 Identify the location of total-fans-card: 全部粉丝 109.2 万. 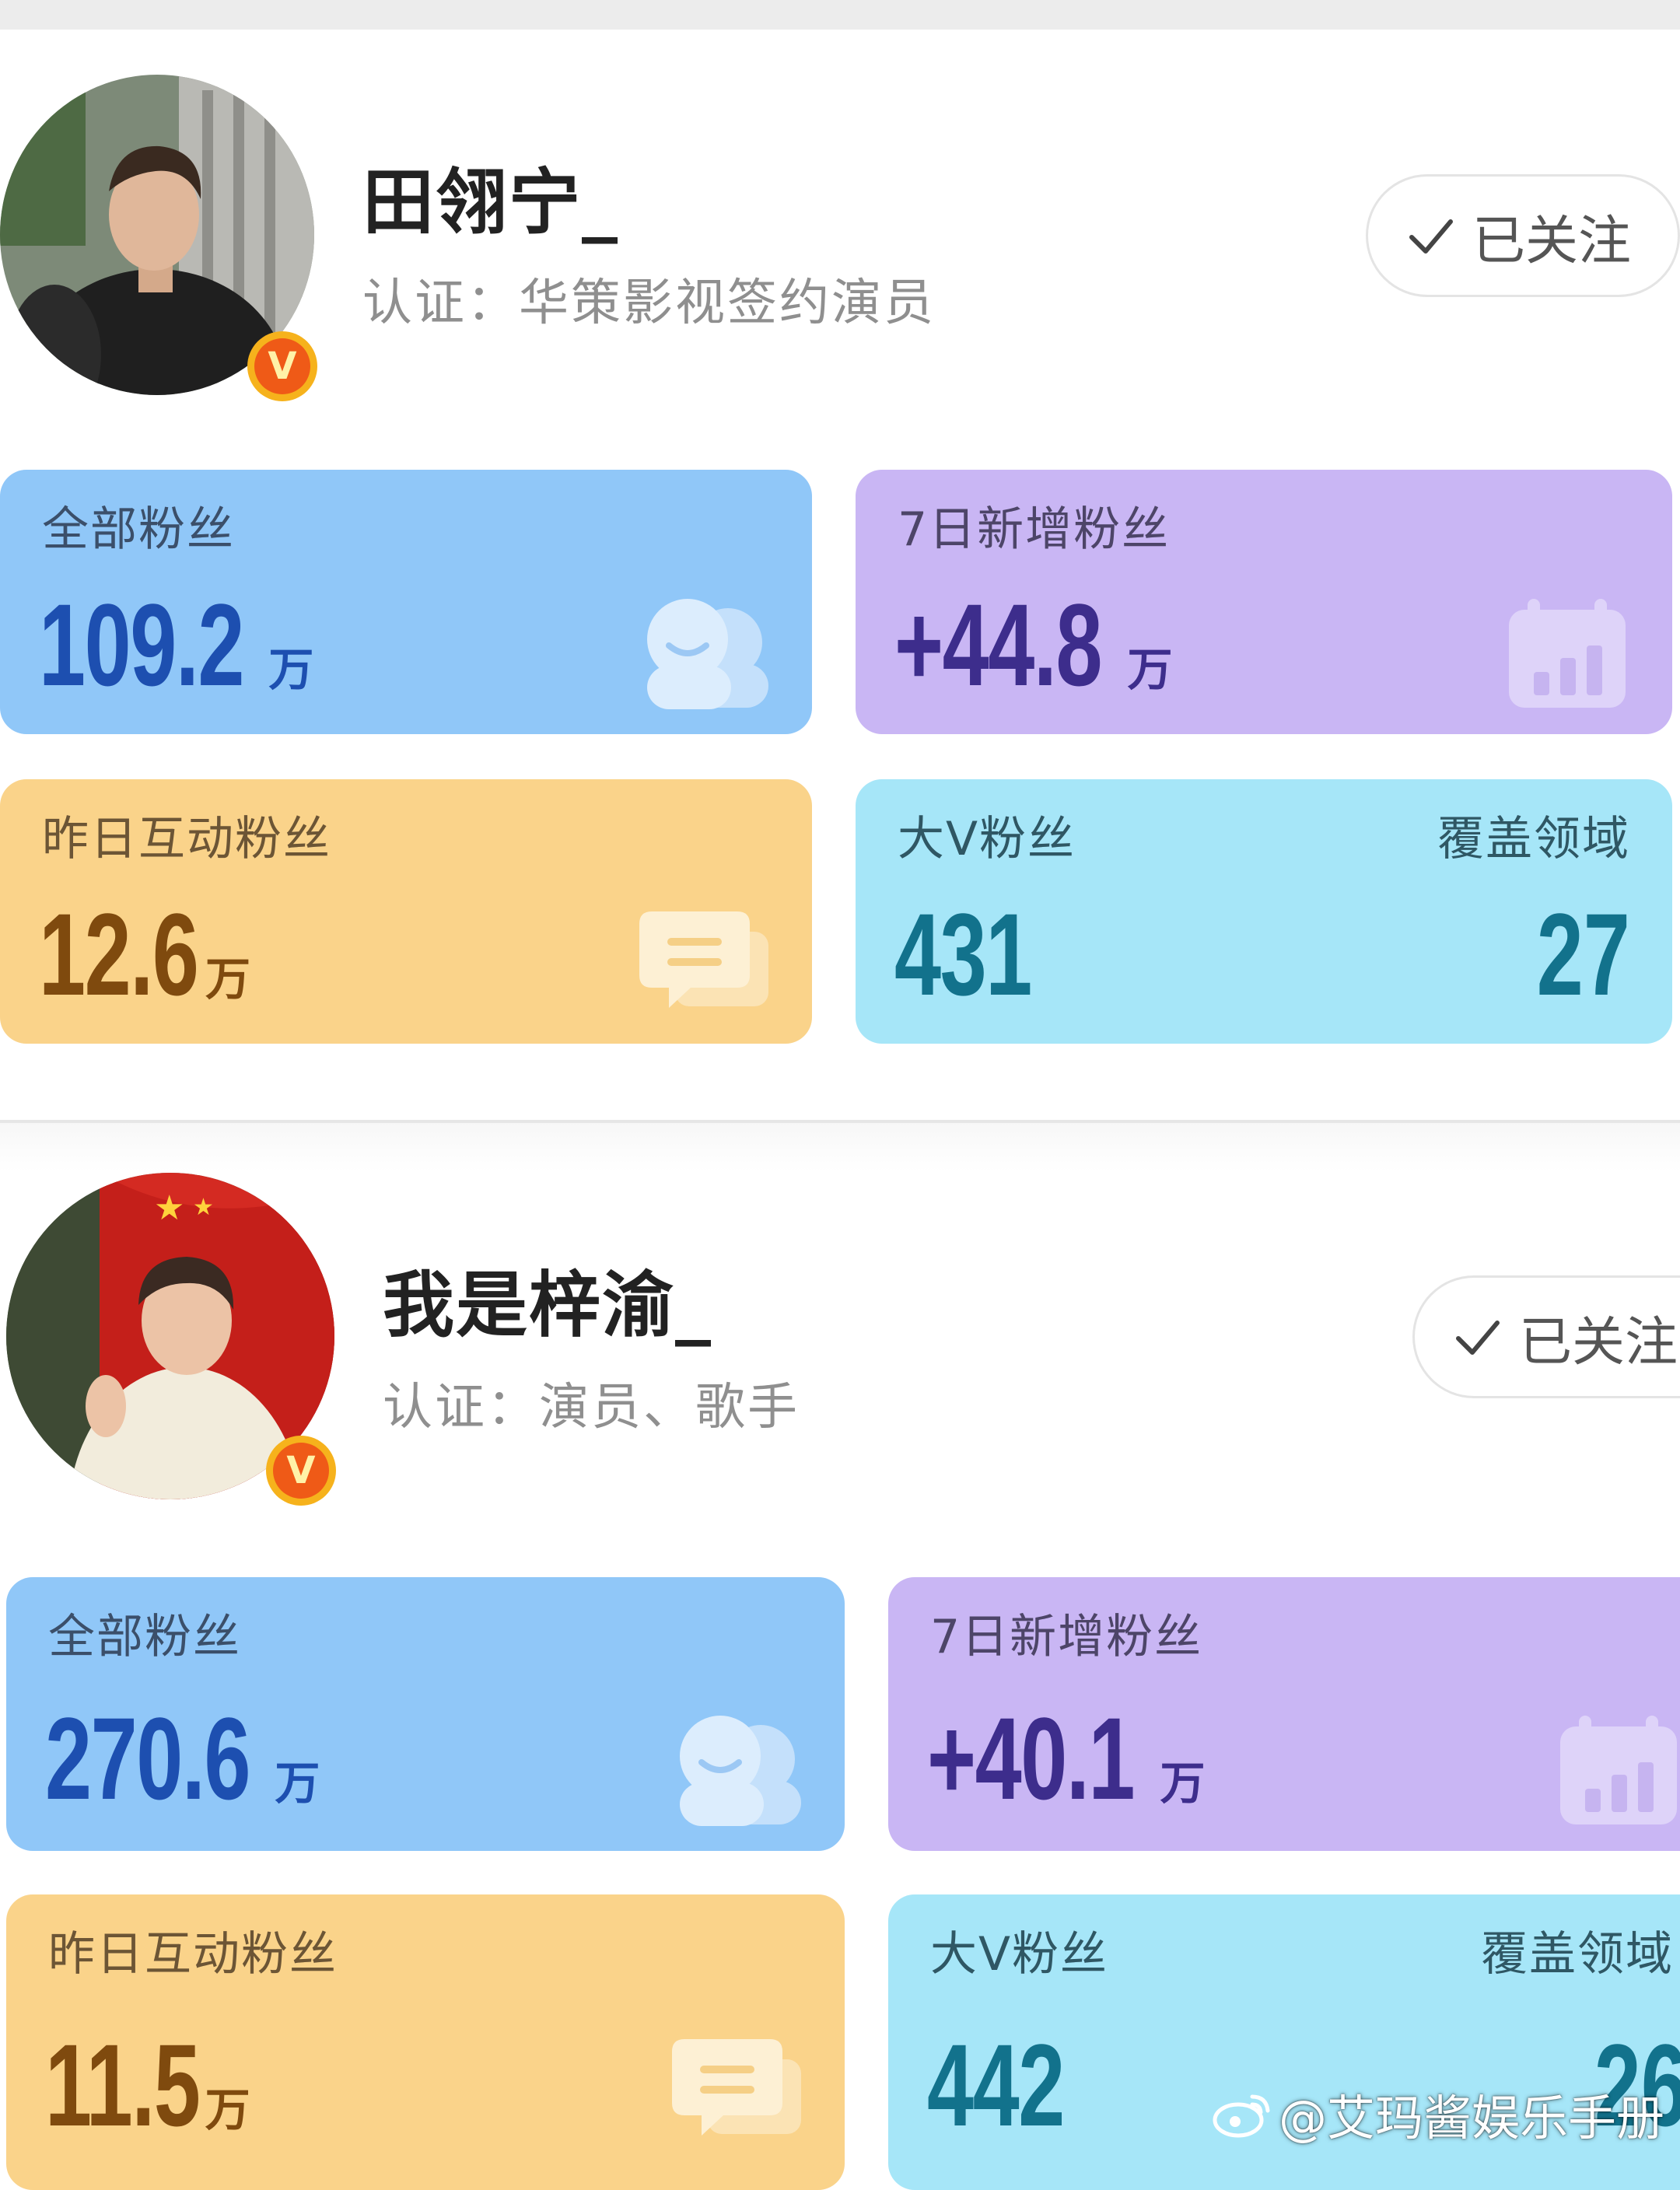
(406, 602).